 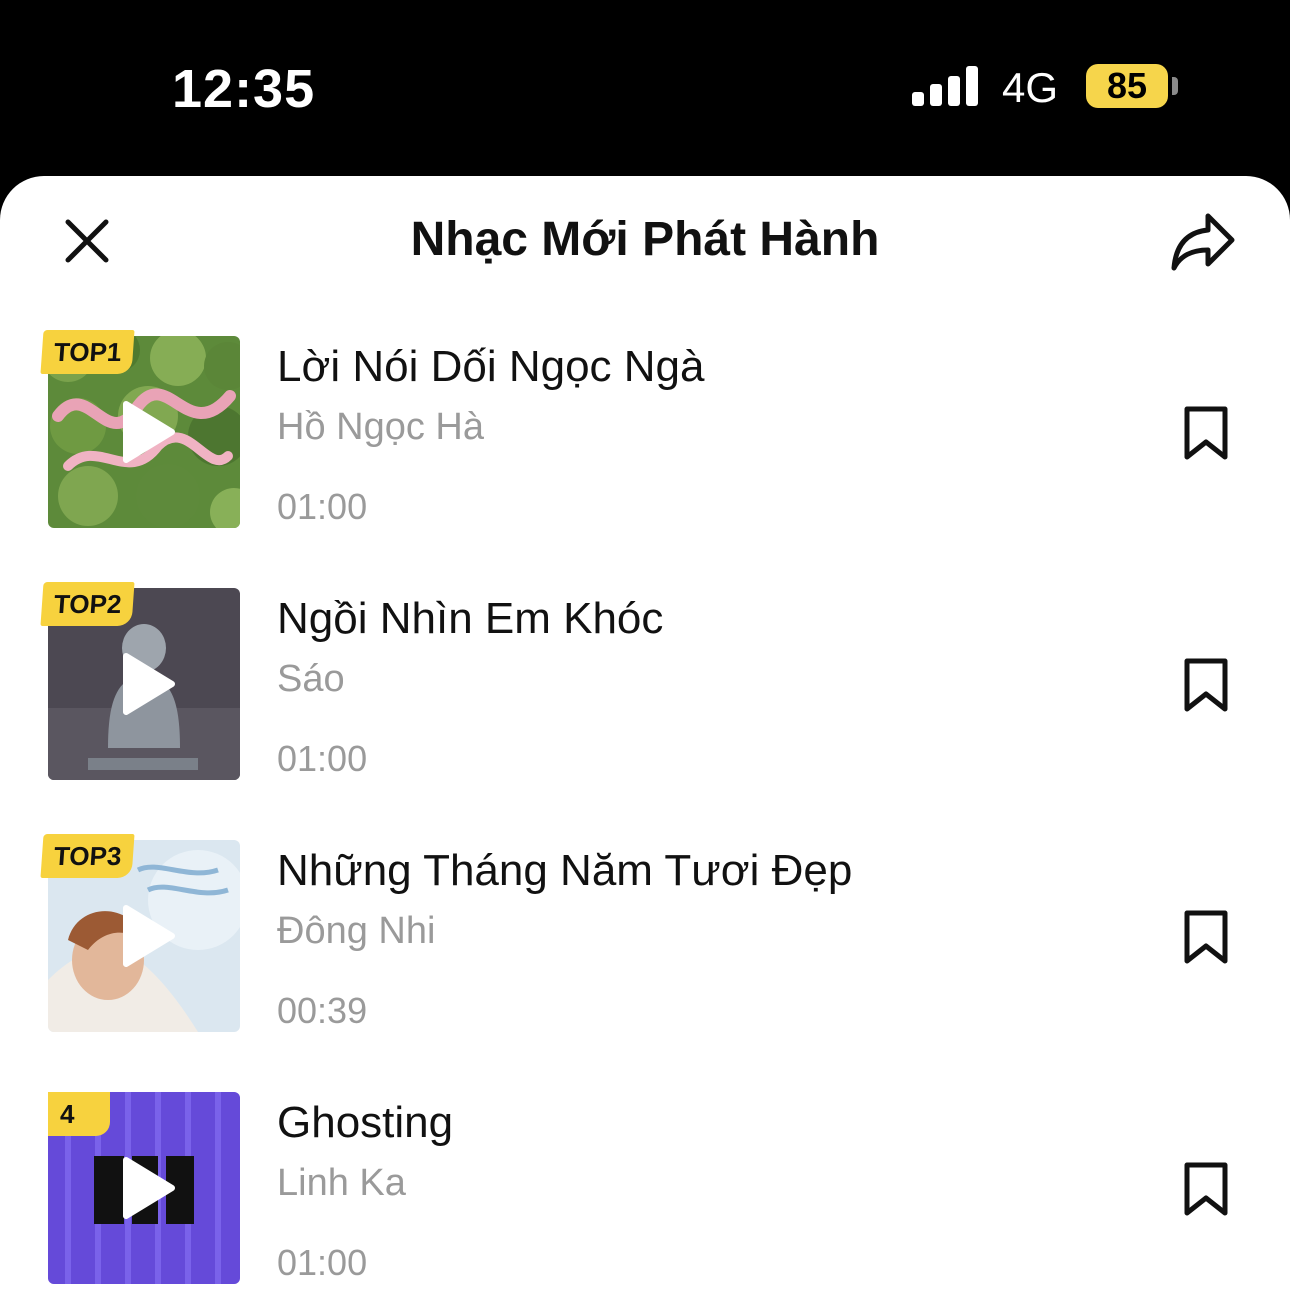 I want to click on song-title: Ngồi Nhìn Em Khóc, so click(x=470, y=618).